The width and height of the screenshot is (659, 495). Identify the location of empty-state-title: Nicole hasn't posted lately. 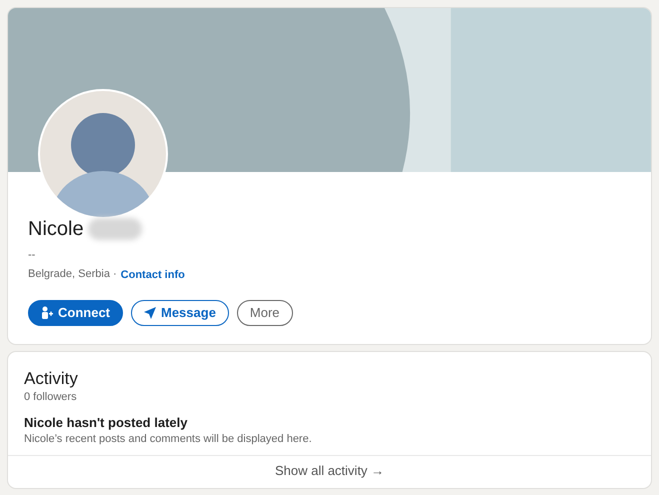
(106, 423).